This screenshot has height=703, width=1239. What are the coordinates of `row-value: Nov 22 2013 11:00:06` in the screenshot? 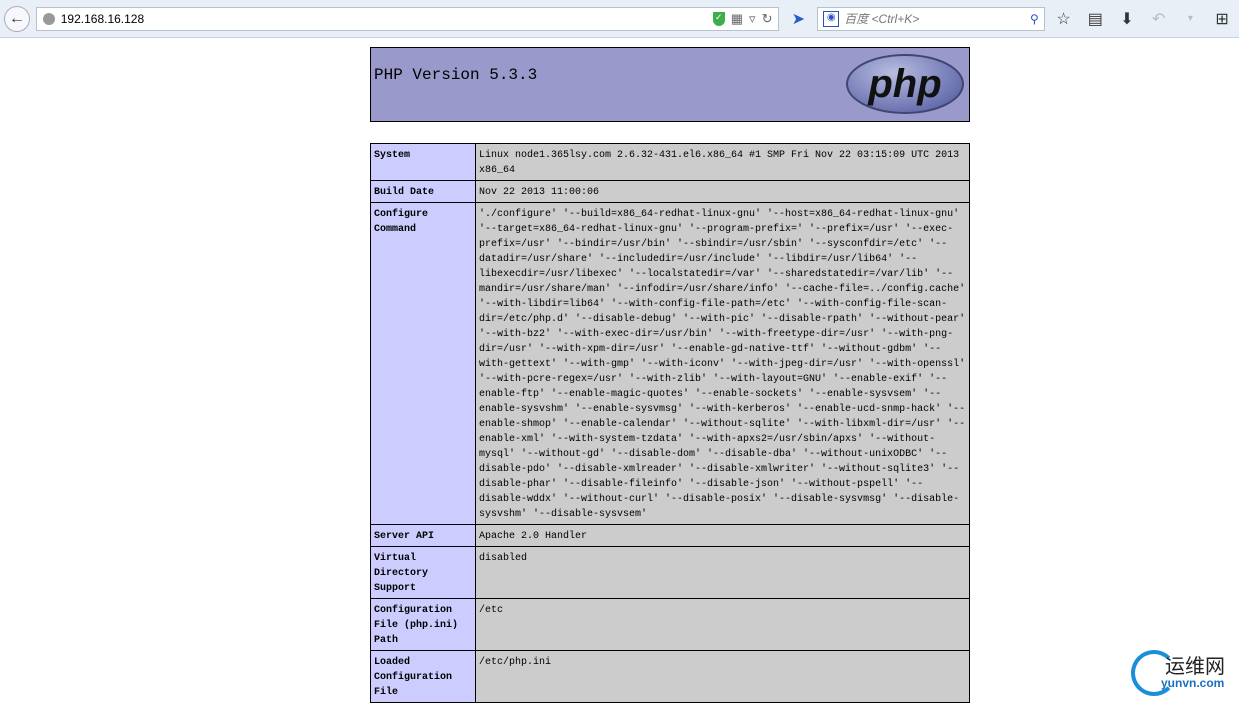 It's located at (722, 191).